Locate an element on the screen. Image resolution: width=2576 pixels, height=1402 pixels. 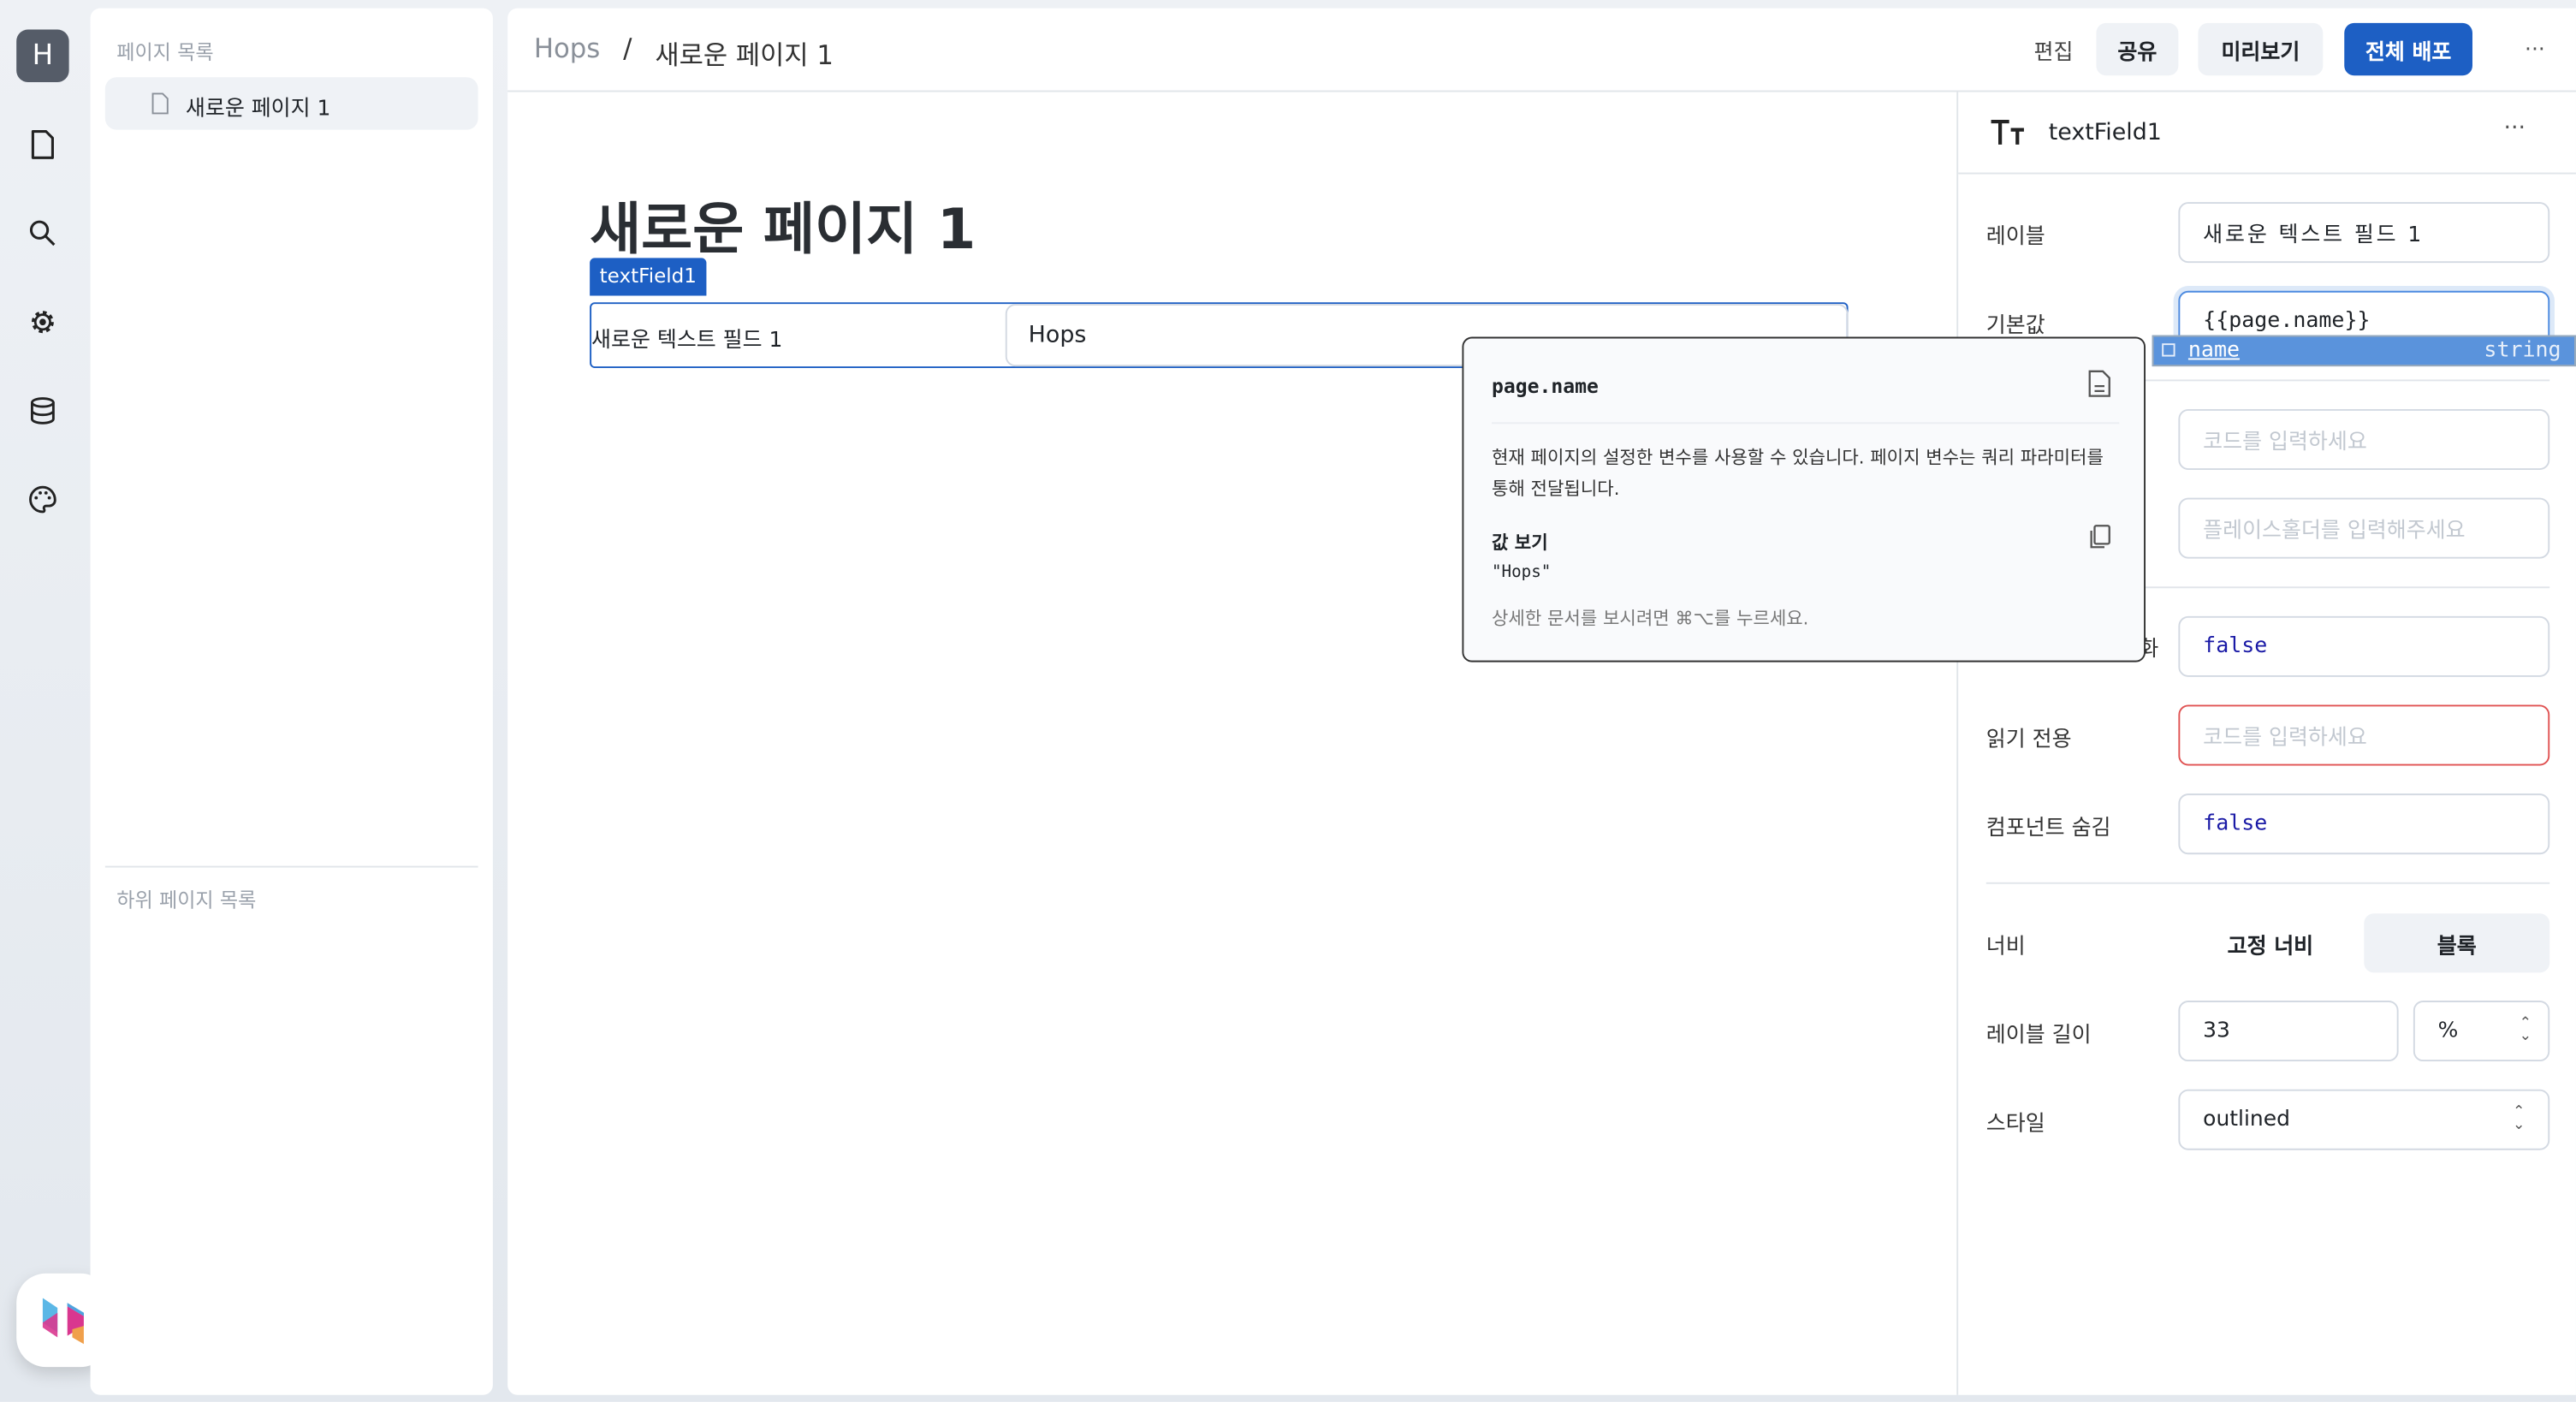
width-label: 너비 is located at coordinates (2005, 947).